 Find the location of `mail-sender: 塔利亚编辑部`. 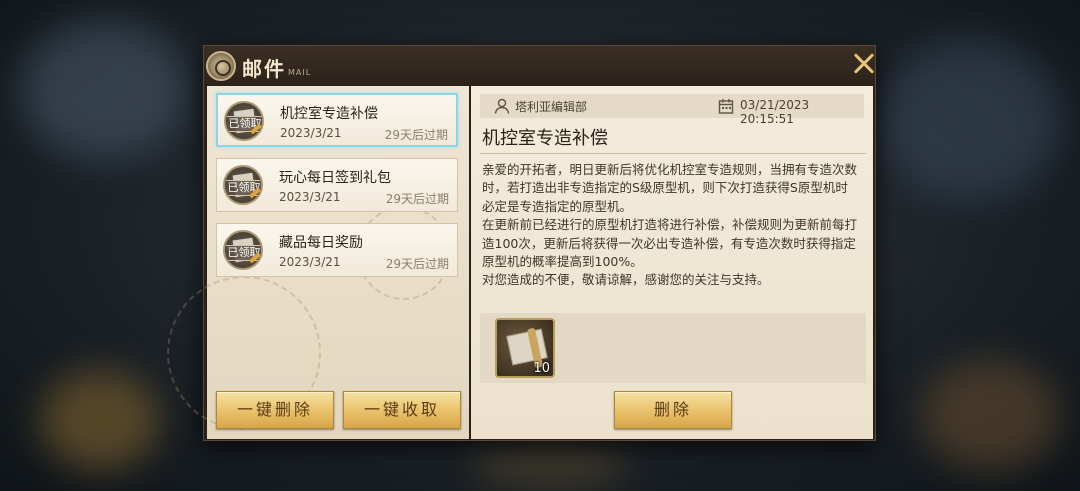

mail-sender: 塔利亚编辑部 is located at coordinates (551, 107).